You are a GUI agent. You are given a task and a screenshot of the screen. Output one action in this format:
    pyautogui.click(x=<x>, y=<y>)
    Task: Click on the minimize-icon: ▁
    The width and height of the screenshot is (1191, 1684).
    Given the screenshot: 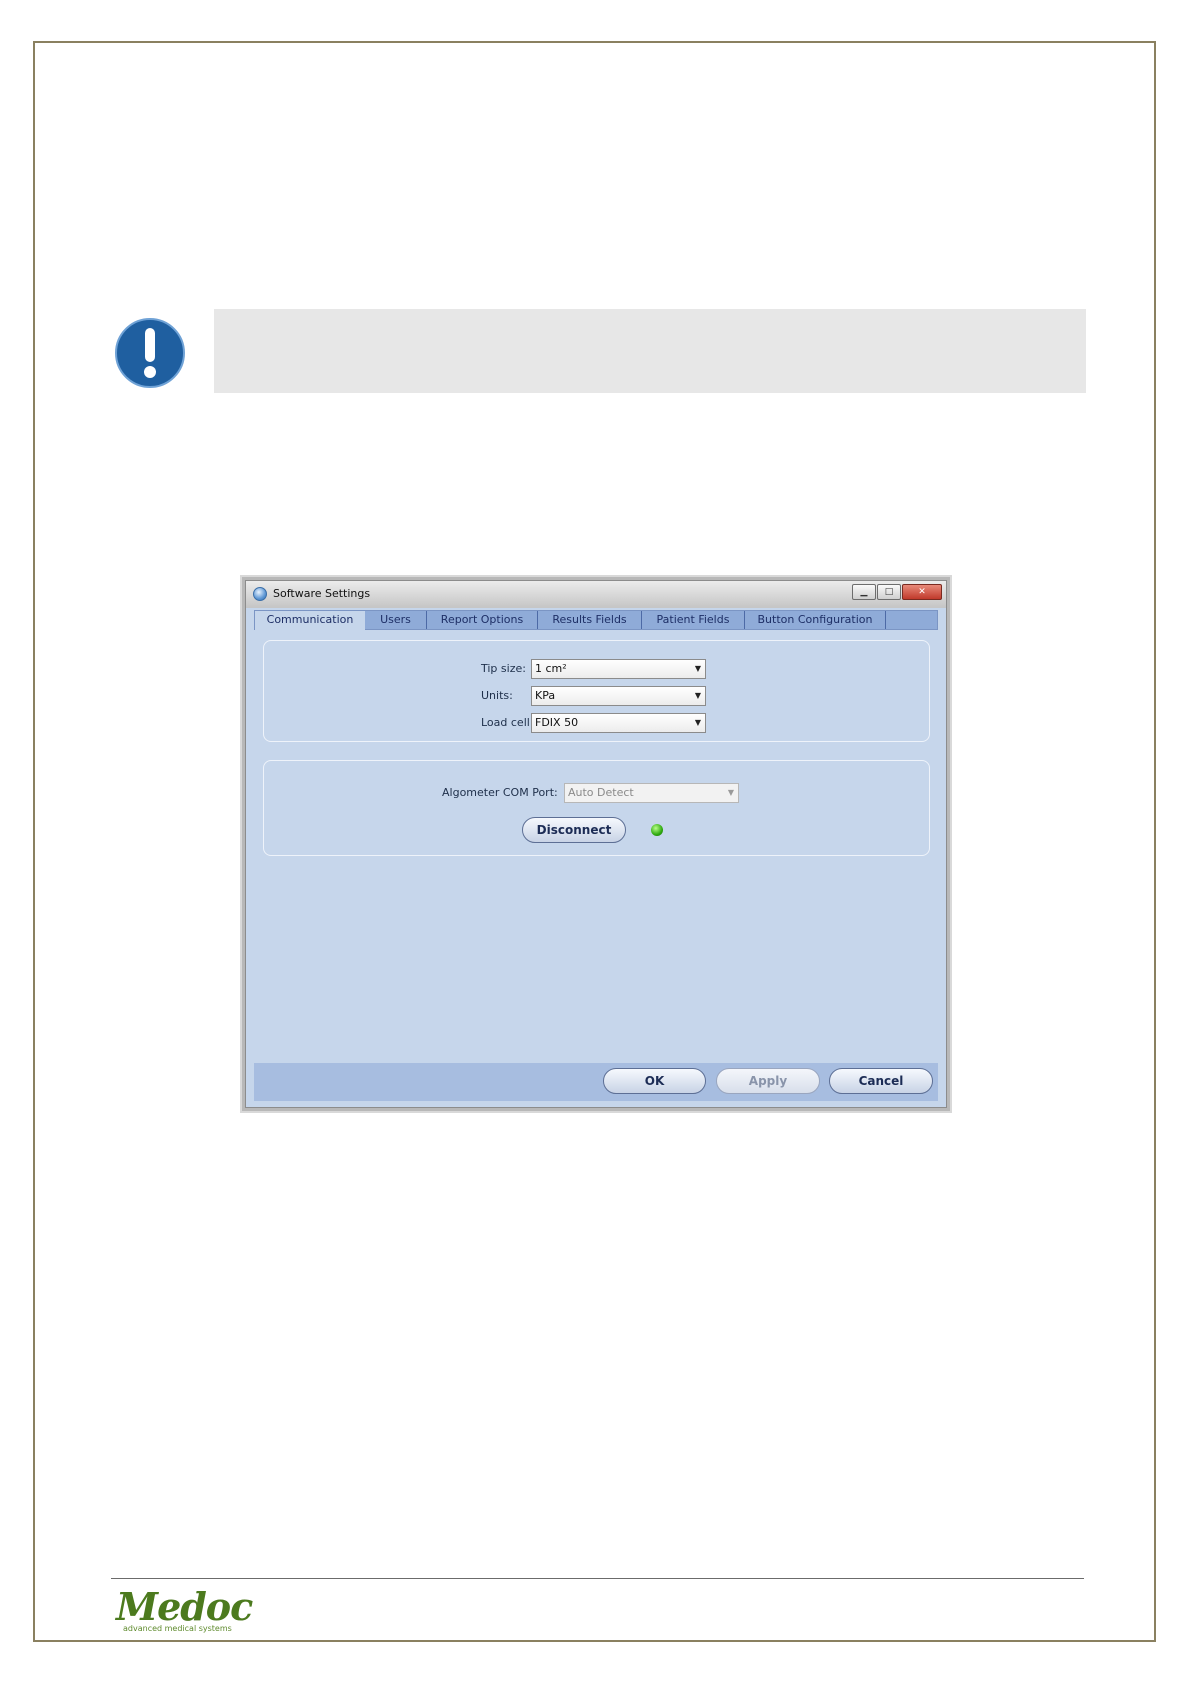 What is the action you would take?
    pyautogui.click(x=864, y=592)
    